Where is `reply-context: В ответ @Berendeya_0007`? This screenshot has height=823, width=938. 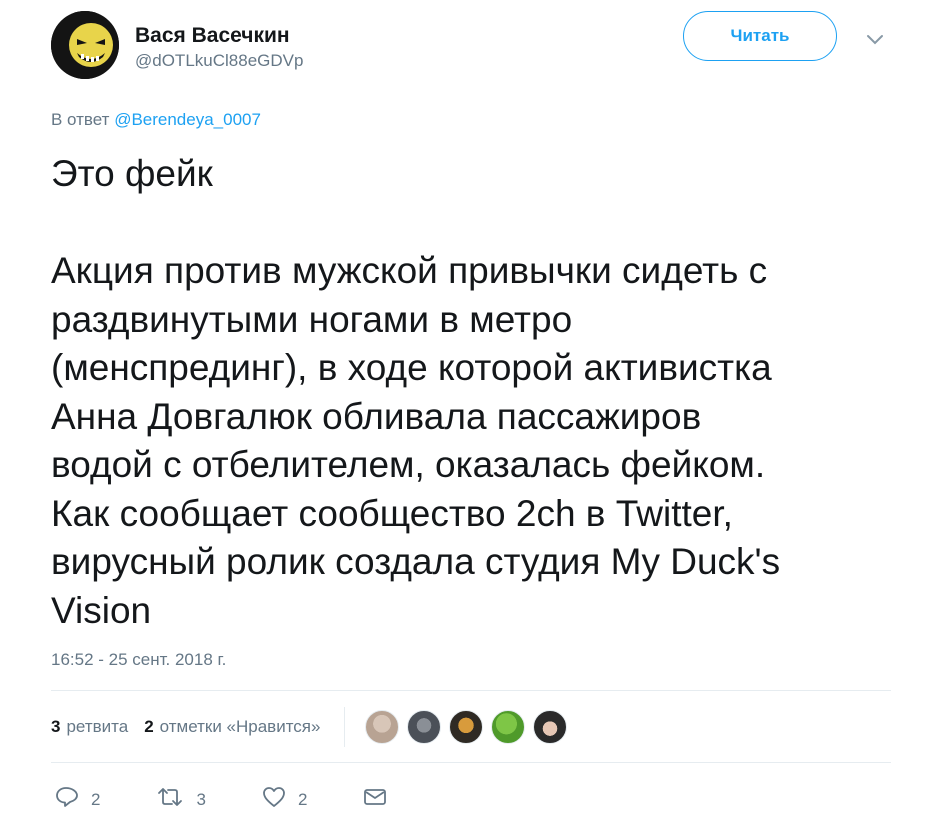 reply-context: В ответ @Berendeya_0007 is located at coordinates (156, 120).